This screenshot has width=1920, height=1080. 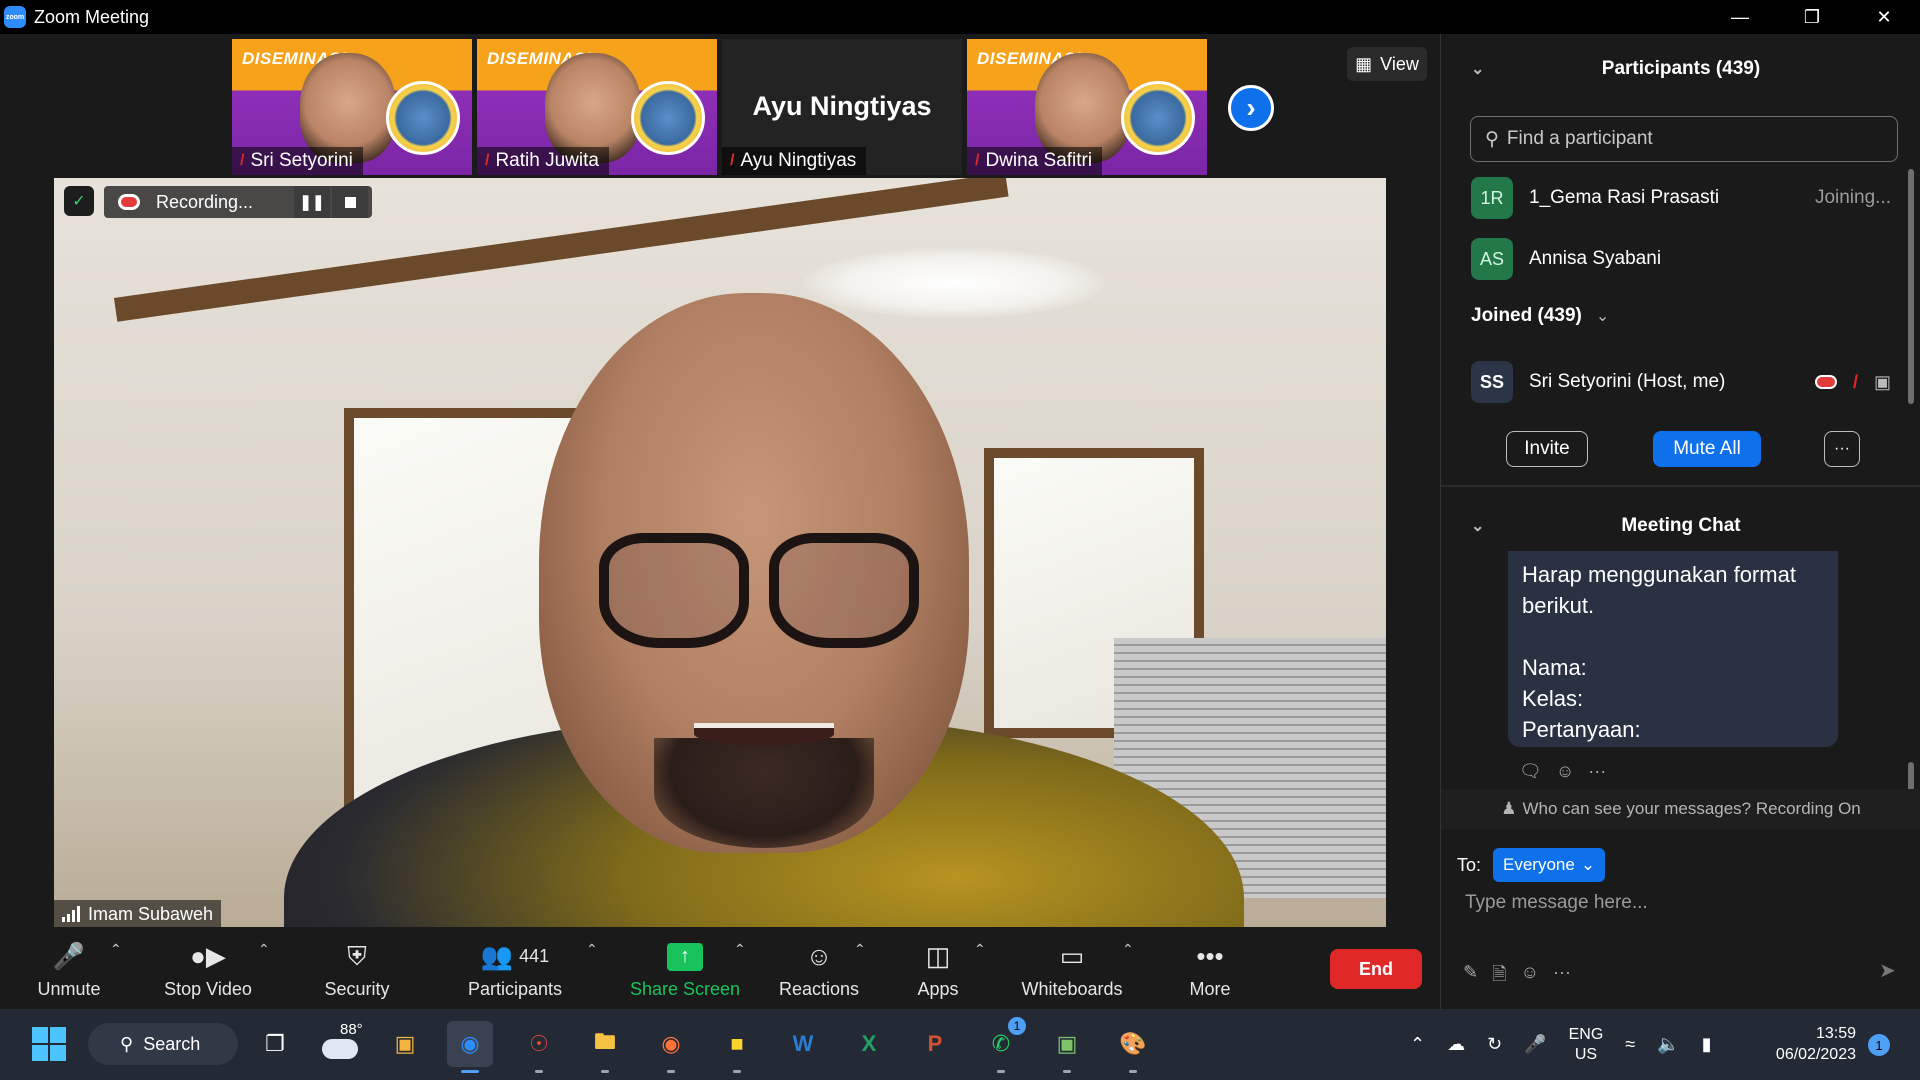 What do you see at coordinates (1681, 259) in the screenshot?
I see `participant-row: AS Annisa Syabani` at bounding box center [1681, 259].